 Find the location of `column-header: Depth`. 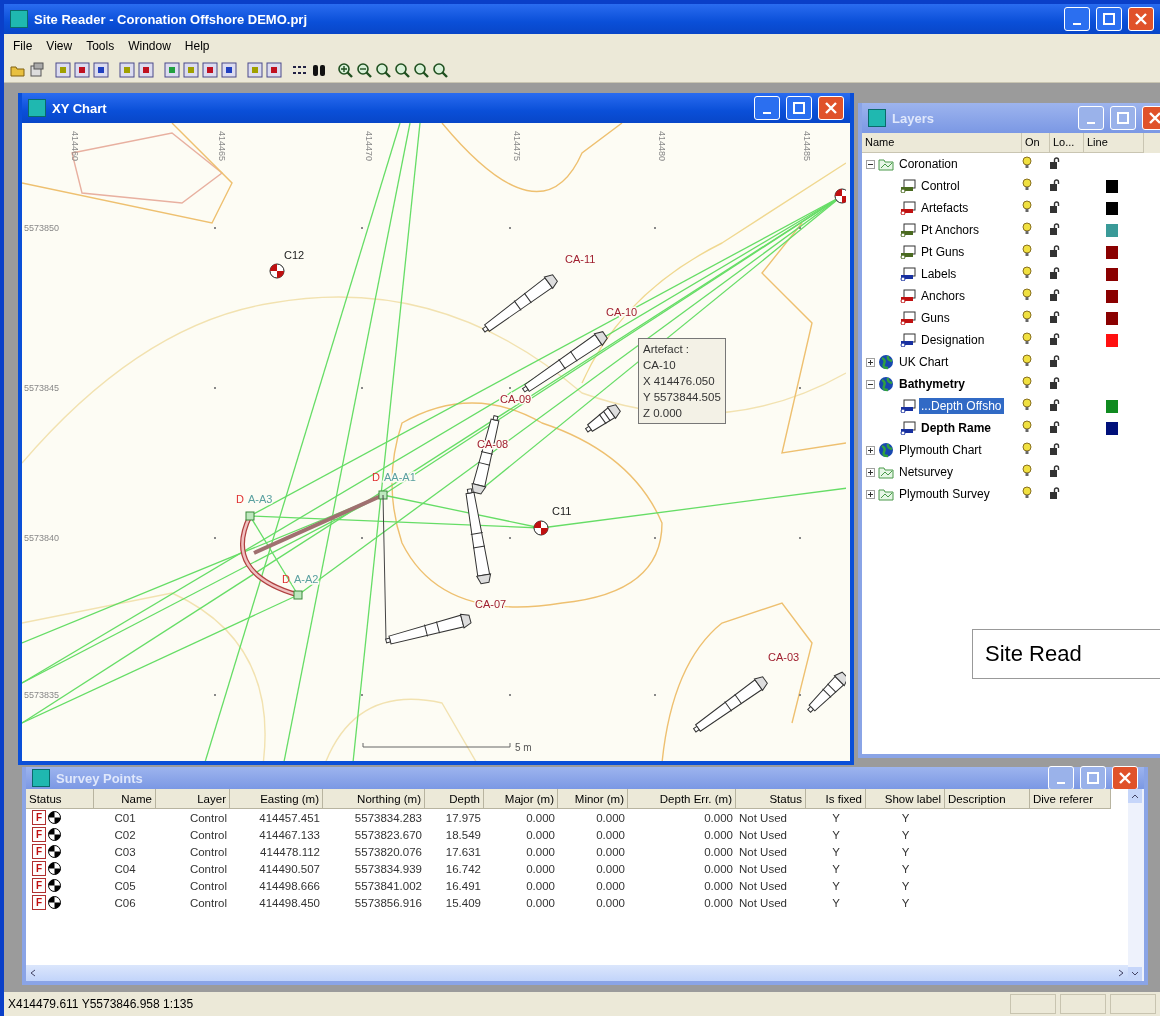

column-header: Depth is located at coordinates (454, 799).